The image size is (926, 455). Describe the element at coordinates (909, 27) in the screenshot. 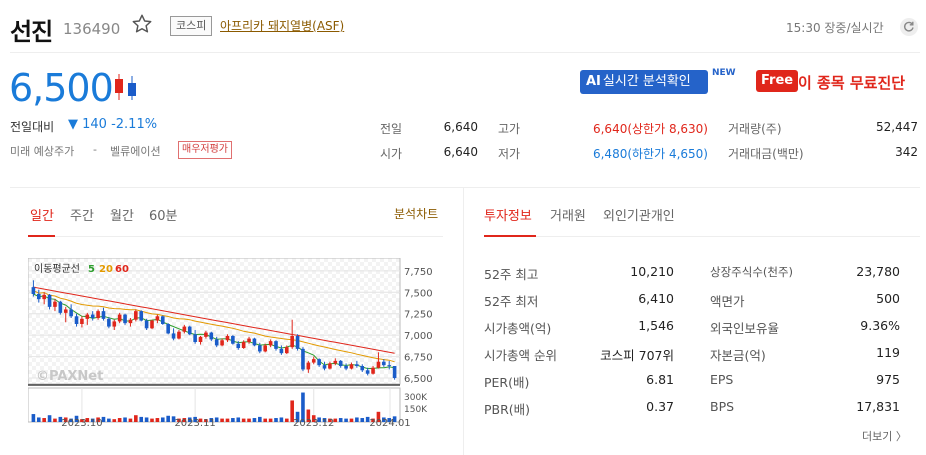

I see `refresh-icon` at that location.